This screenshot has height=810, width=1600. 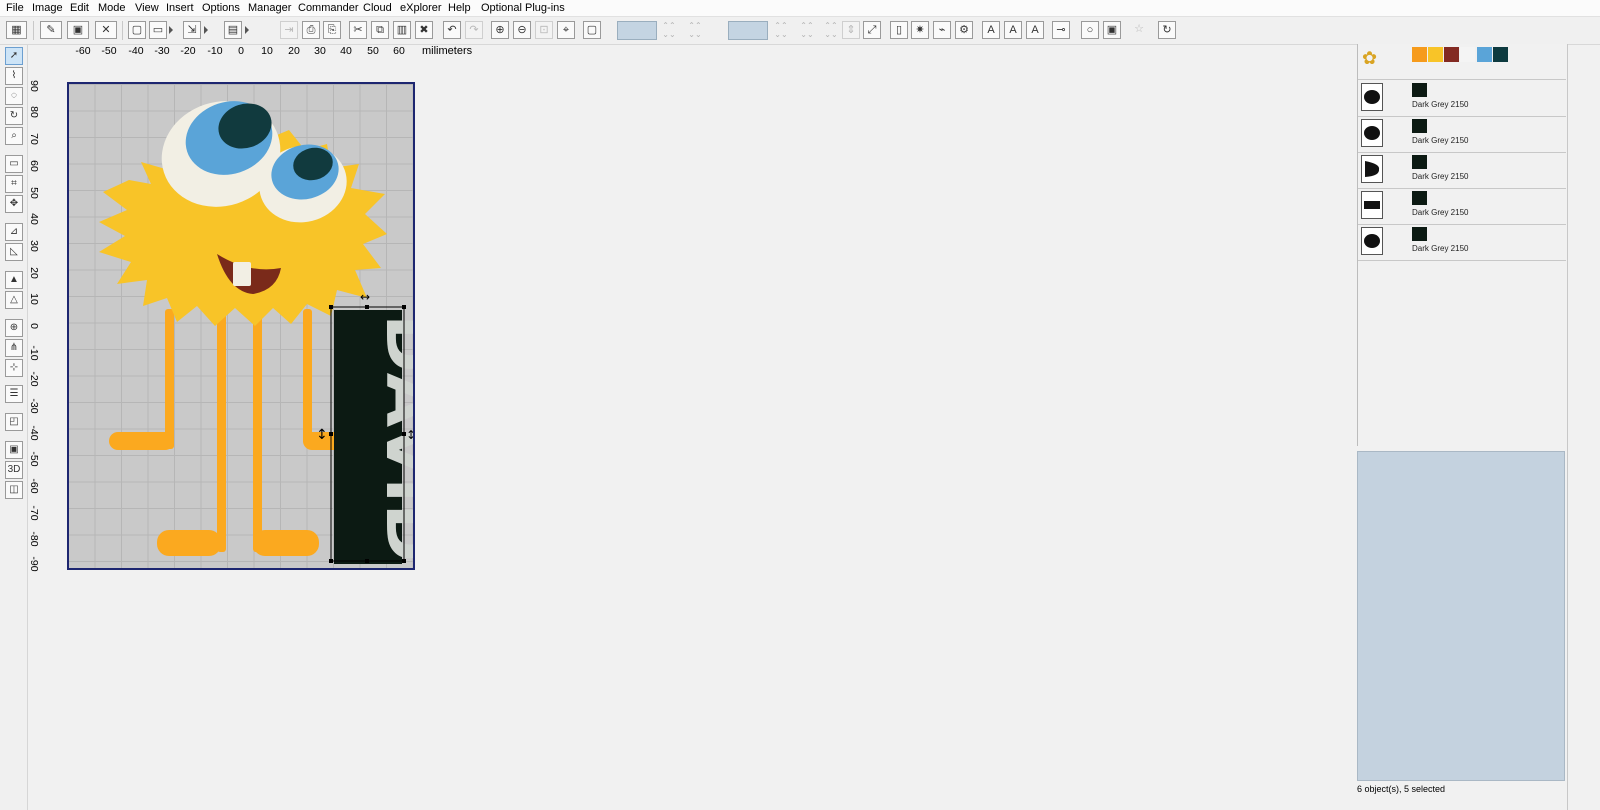 What do you see at coordinates (1112, 30) in the screenshot?
I see `disk-icon: ▣` at bounding box center [1112, 30].